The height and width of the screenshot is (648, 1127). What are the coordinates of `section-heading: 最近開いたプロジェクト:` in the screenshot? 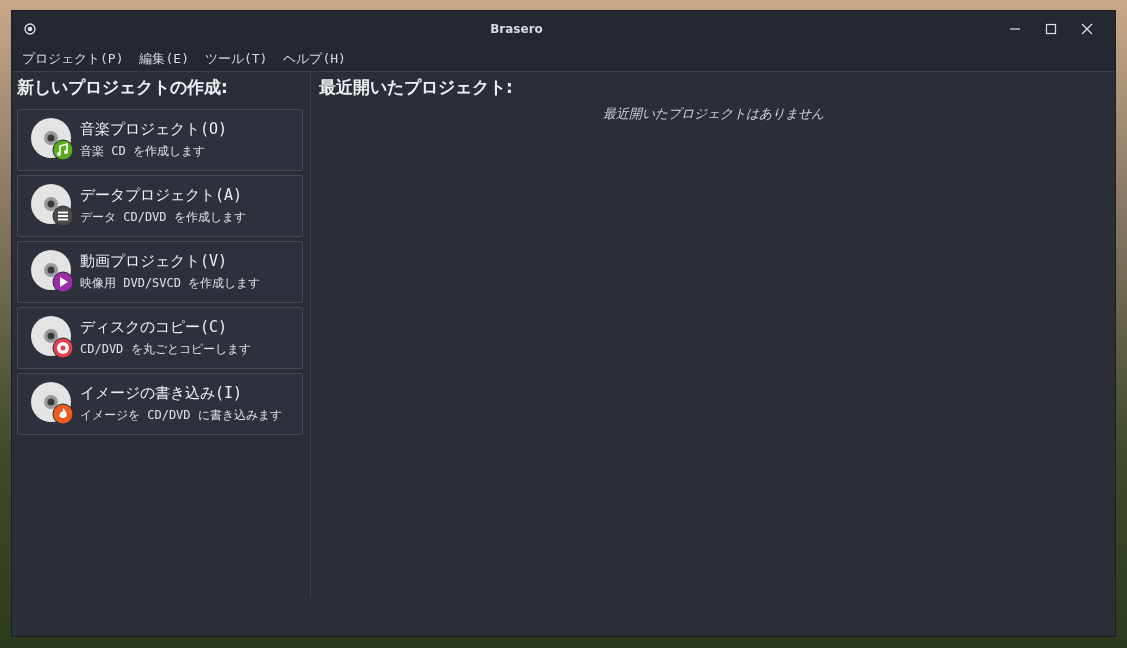 It's located at (416, 87).